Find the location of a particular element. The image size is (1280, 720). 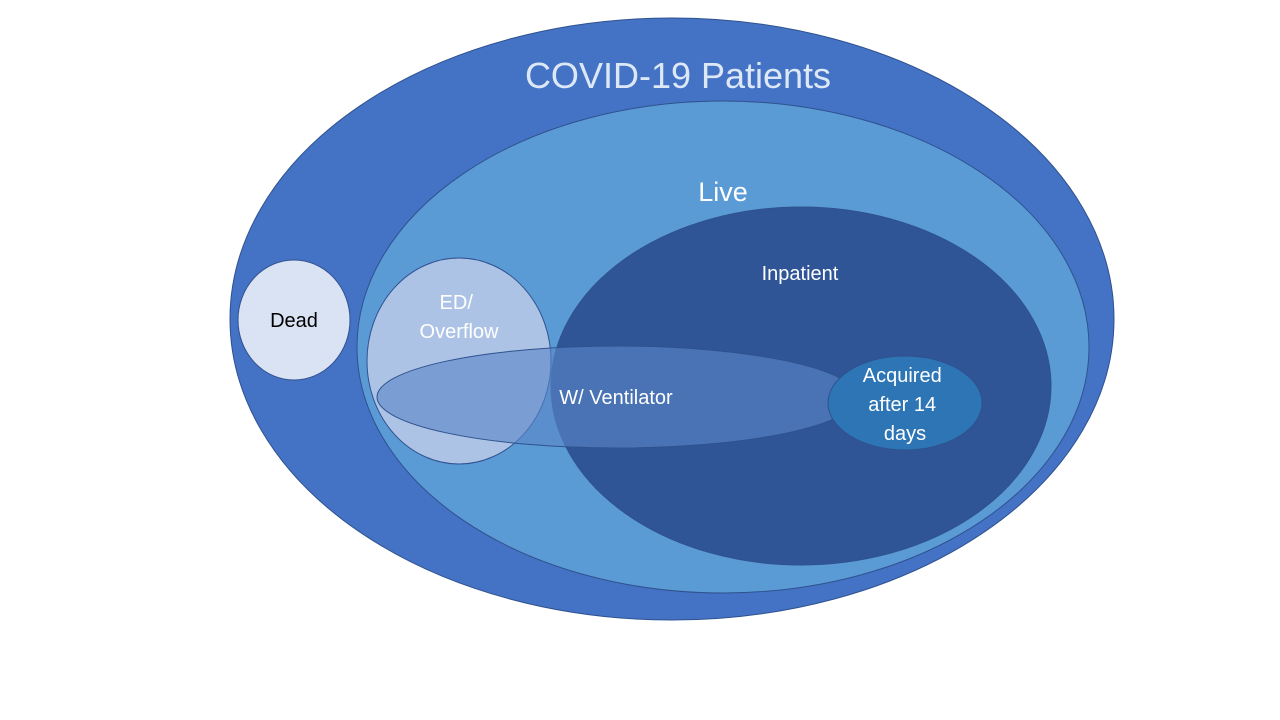

diagram-title: COVID-19 Patients is located at coordinates (678, 75).